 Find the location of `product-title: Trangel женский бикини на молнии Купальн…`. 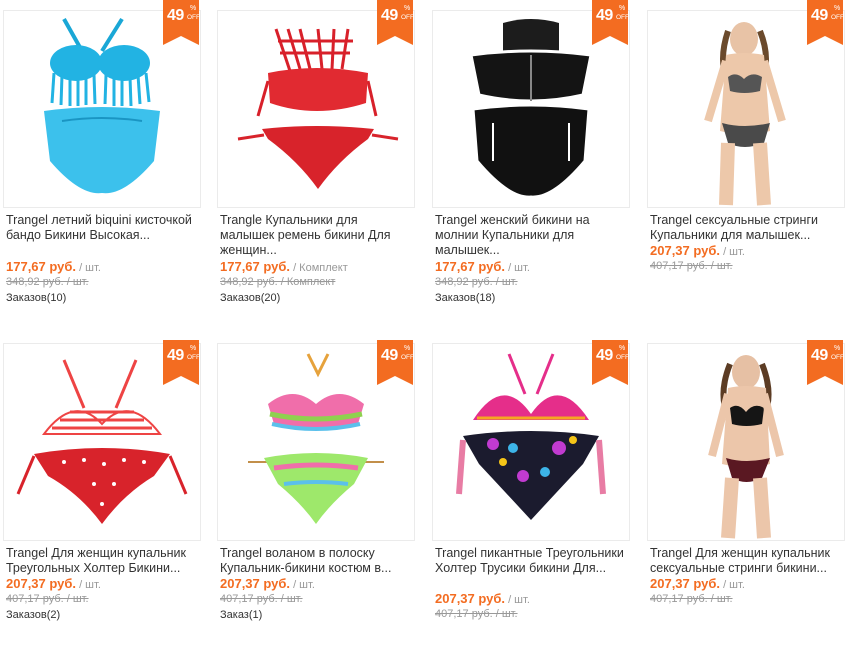

product-title: Trangel женский бикини на молнии Купальн… is located at coordinates (532, 235).